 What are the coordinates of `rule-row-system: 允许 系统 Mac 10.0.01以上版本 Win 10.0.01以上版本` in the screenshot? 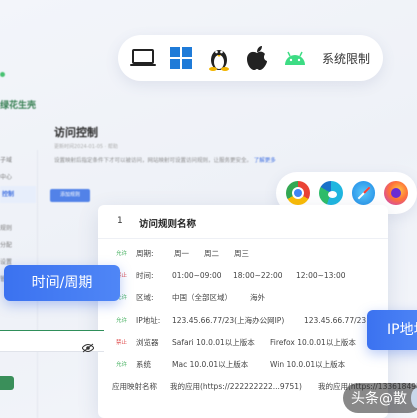 It's located at (243, 365).